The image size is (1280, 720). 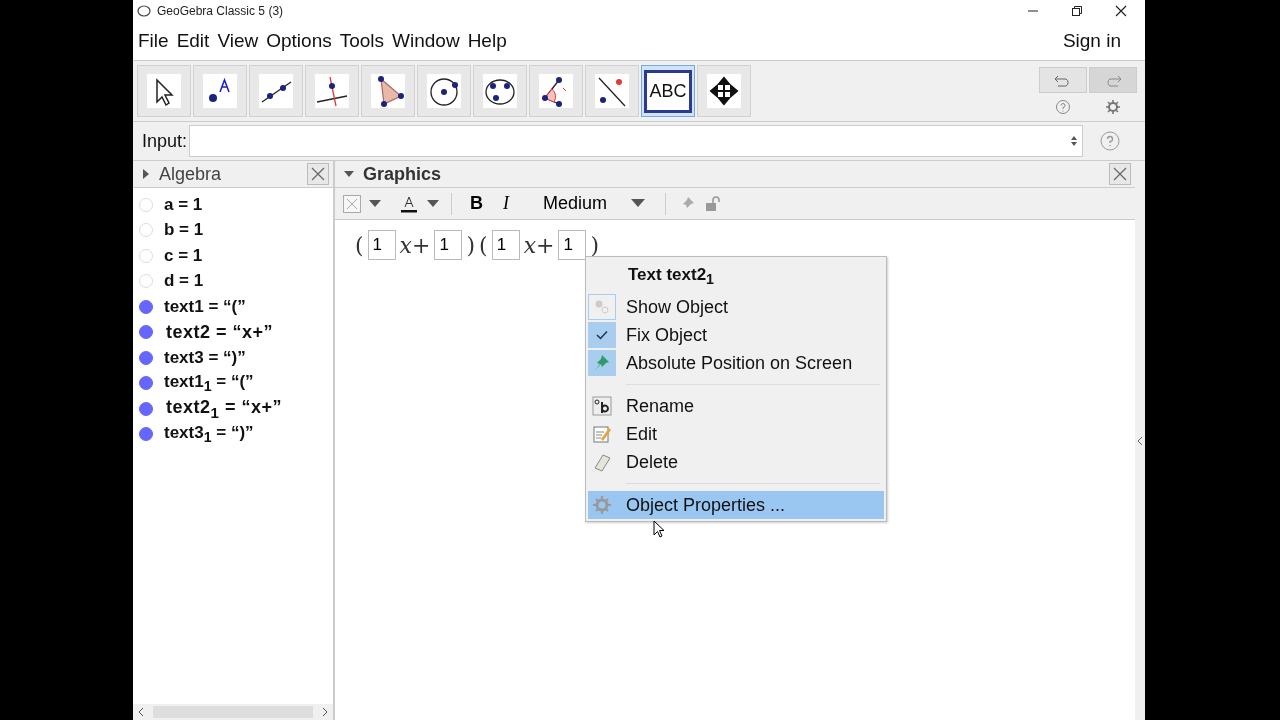 What do you see at coordinates (736, 307) in the screenshot?
I see `menu-item: Show Object` at bounding box center [736, 307].